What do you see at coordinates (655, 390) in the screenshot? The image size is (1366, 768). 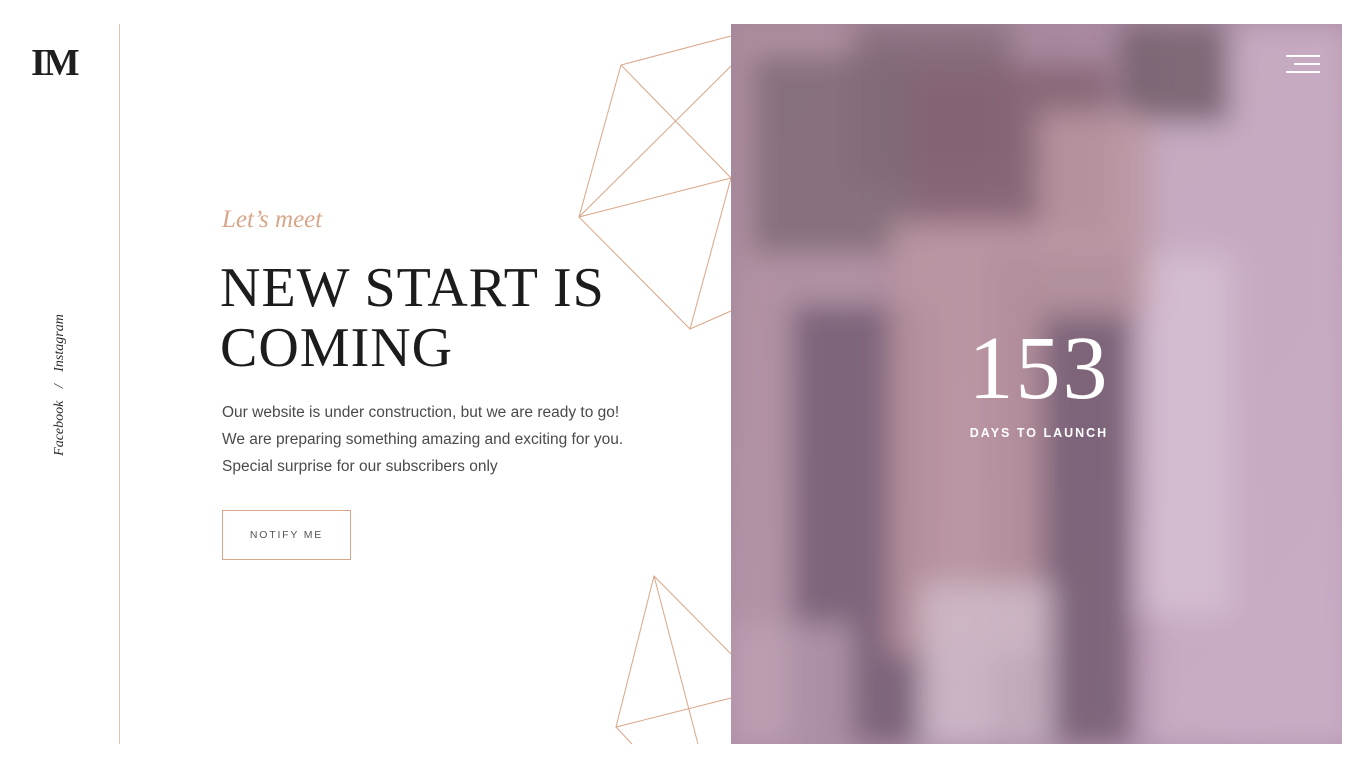 I see `geometric-line-decoration` at bounding box center [655, 390].